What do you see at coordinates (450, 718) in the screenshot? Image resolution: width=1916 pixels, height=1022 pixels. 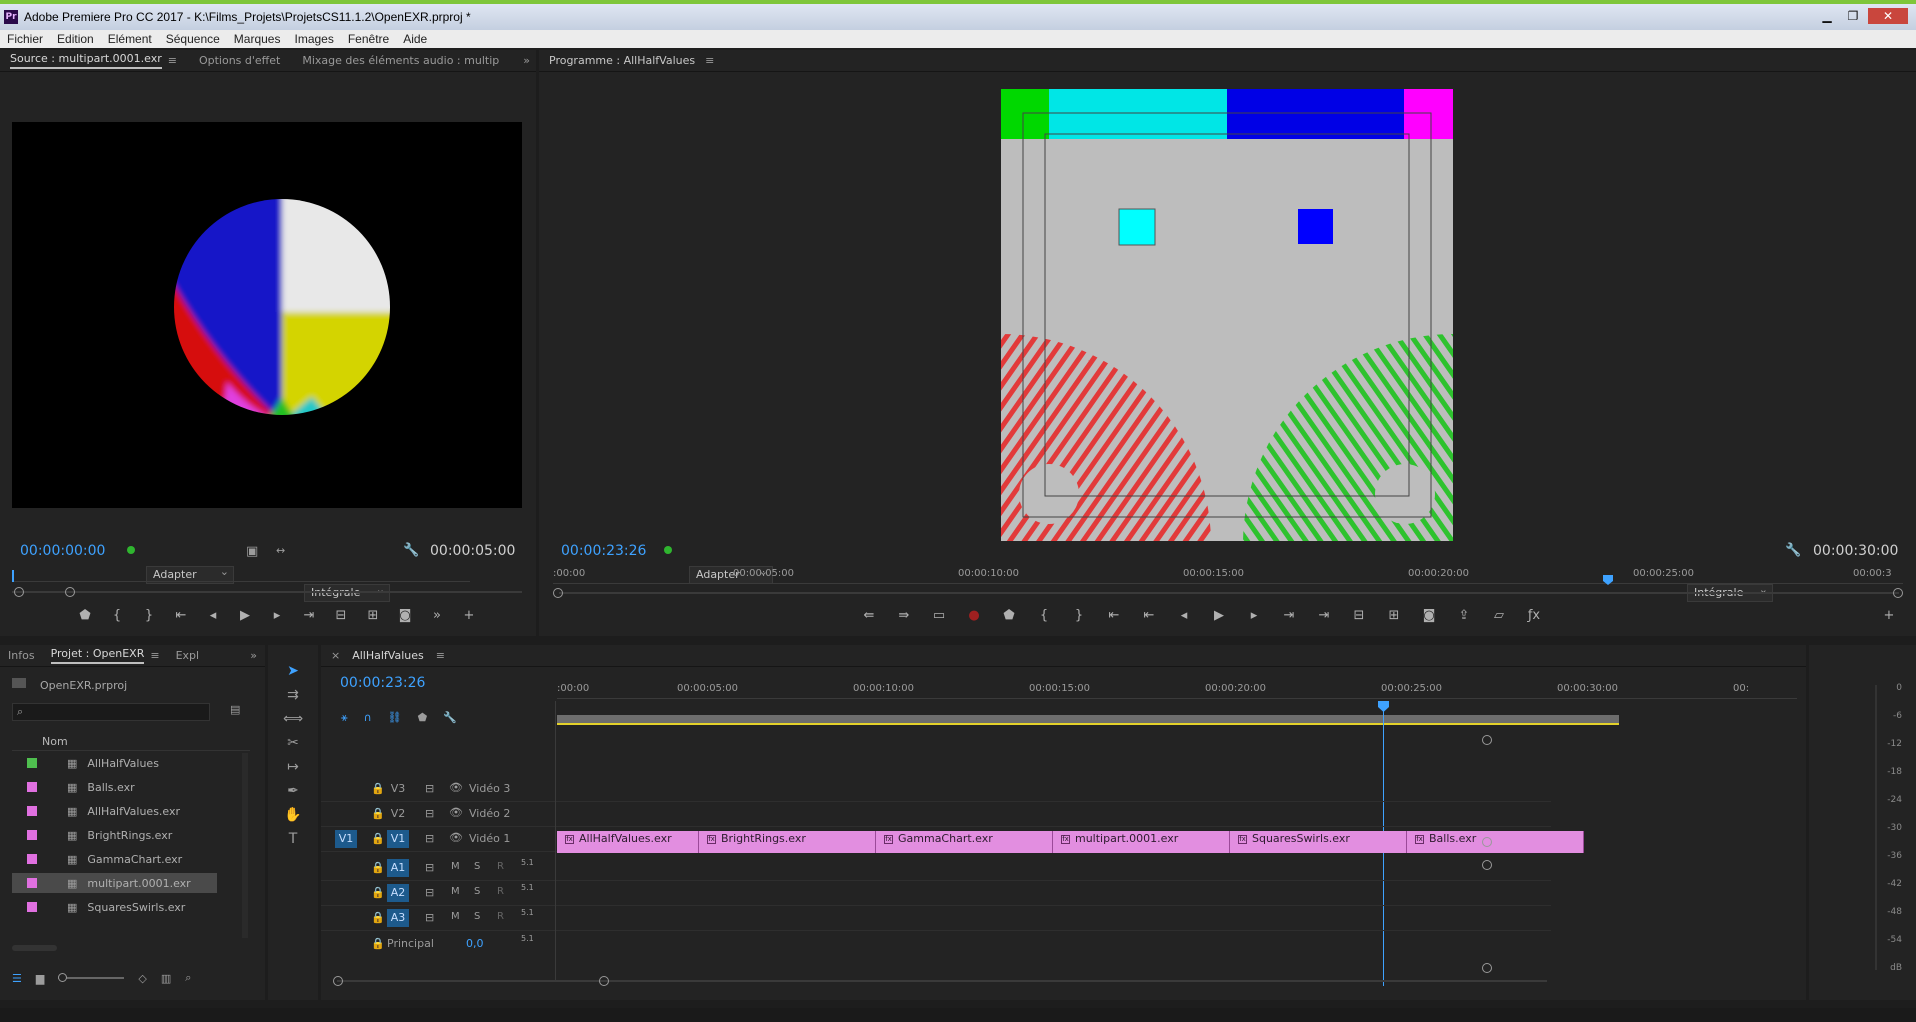 I see `settings-wrench-icon: 🔧` at bounding box center [450, 718].